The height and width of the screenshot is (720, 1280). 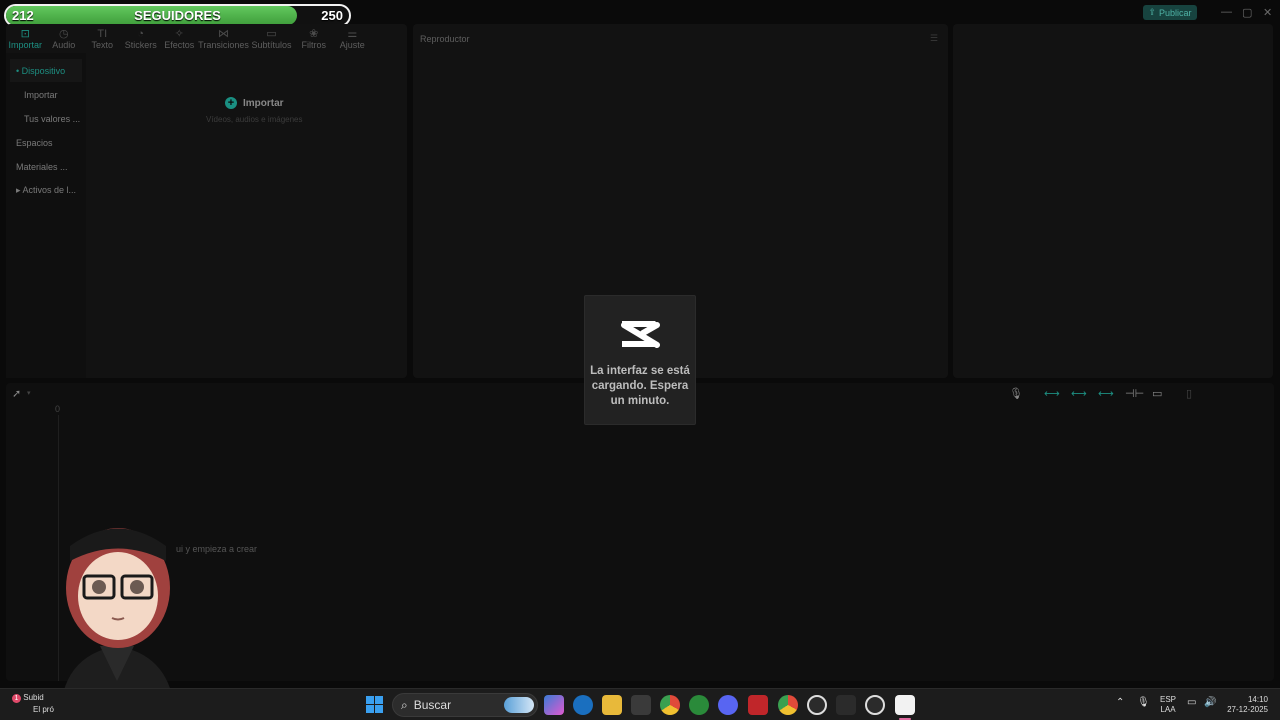 What do you see at coordinates (374, 704) in the screenshot?
I see `windows-start-icon` at bounding box center [374, 704].